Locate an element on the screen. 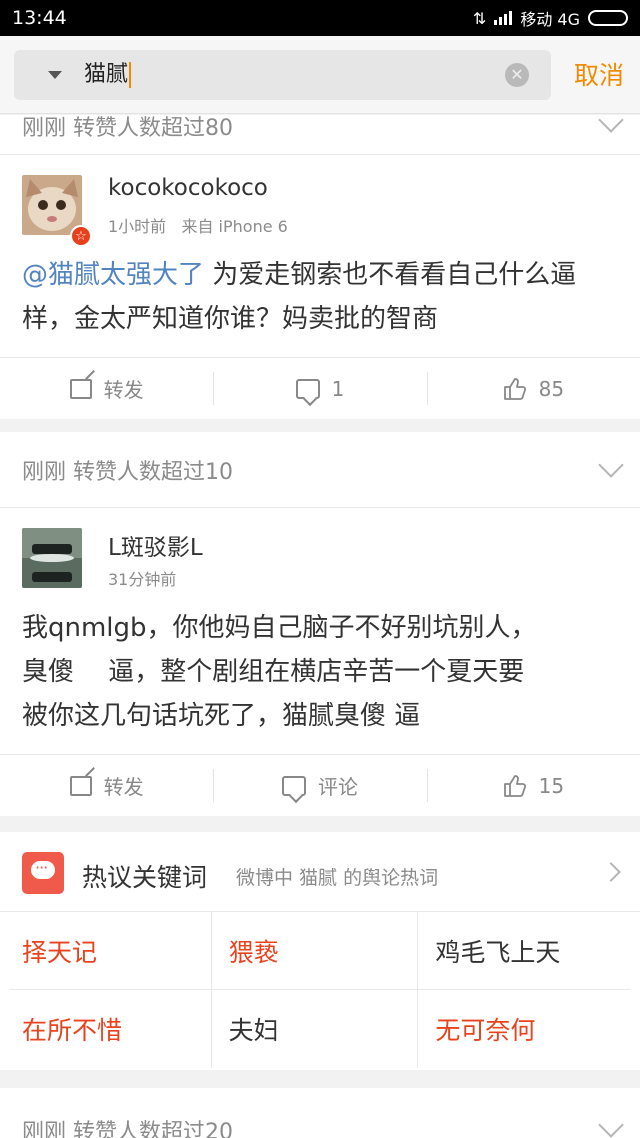 This screenshot has width=640, height=1138. keyword-grid: 择天记 猥亵 鸡毛飞上天 在所不惜 夫妇 无可奈何 is located at coordinates (320, 990).